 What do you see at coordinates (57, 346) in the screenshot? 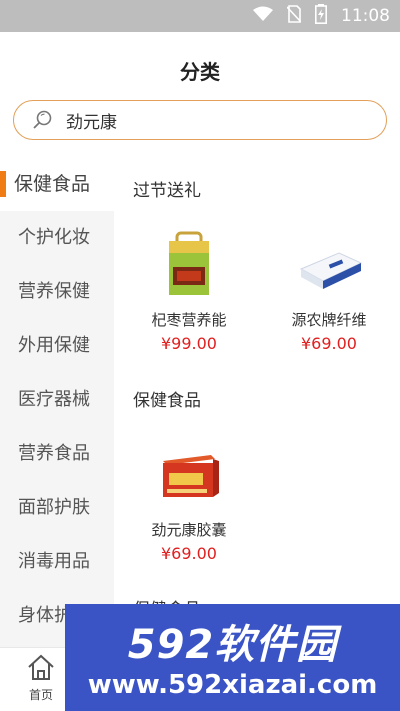
I see `sidebar-item-external-health: 外用保健` at bounding box center [57, 346].